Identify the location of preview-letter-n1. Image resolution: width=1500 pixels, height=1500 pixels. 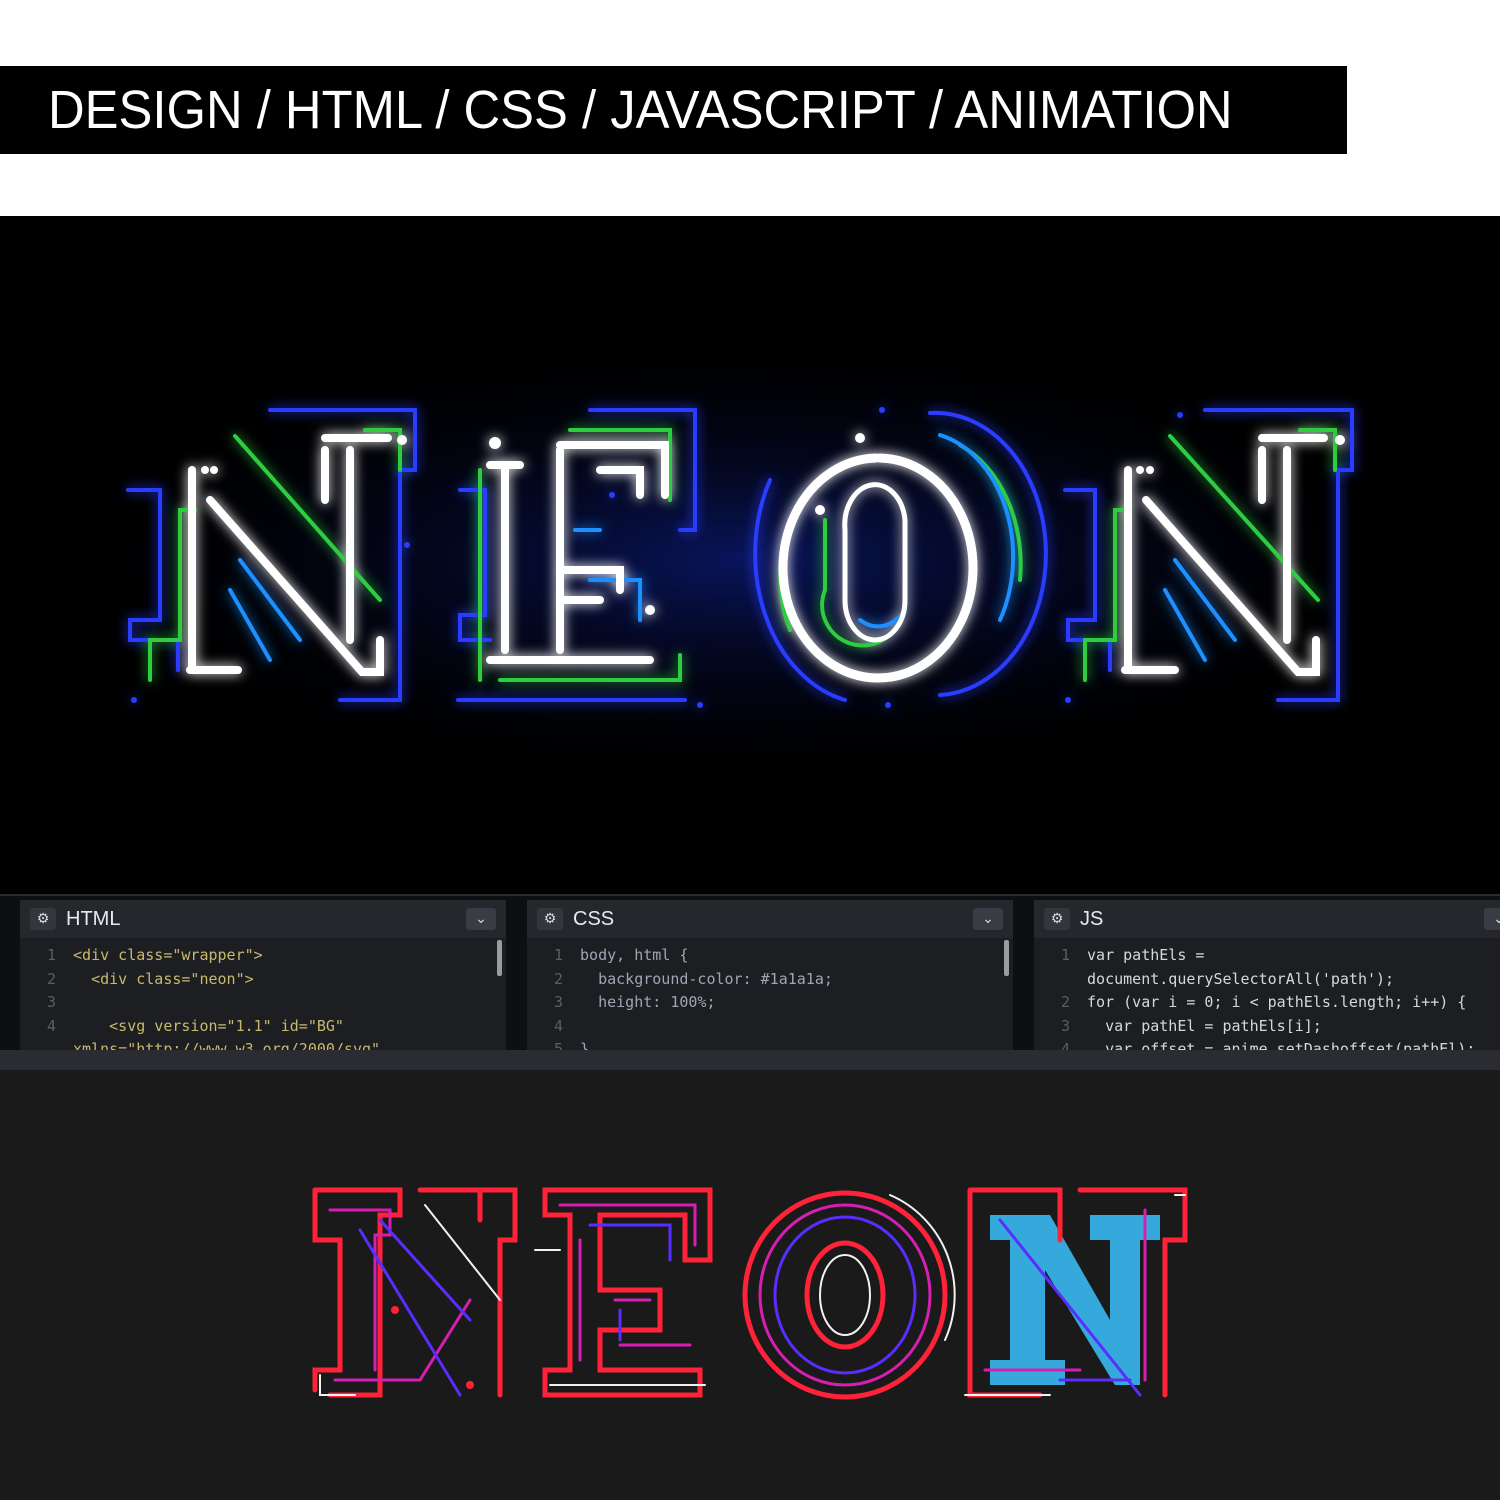
(415, 1292).